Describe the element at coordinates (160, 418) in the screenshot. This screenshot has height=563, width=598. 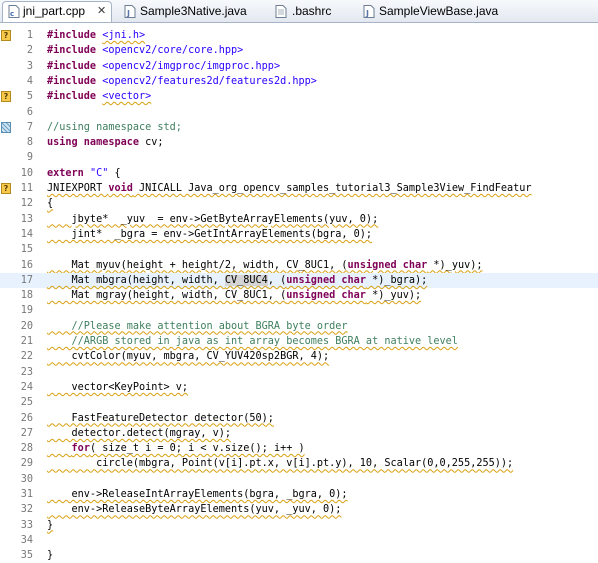
I see `line-code: FastFeatureDetector detector(50);` at that location.